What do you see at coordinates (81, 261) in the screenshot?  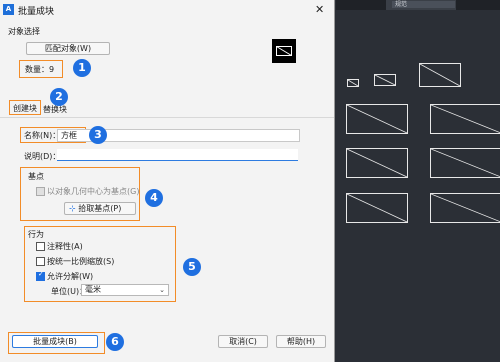 I see `uniform-scale-label: 按统一比例缩放(S)` at bounding box center [81, 261].